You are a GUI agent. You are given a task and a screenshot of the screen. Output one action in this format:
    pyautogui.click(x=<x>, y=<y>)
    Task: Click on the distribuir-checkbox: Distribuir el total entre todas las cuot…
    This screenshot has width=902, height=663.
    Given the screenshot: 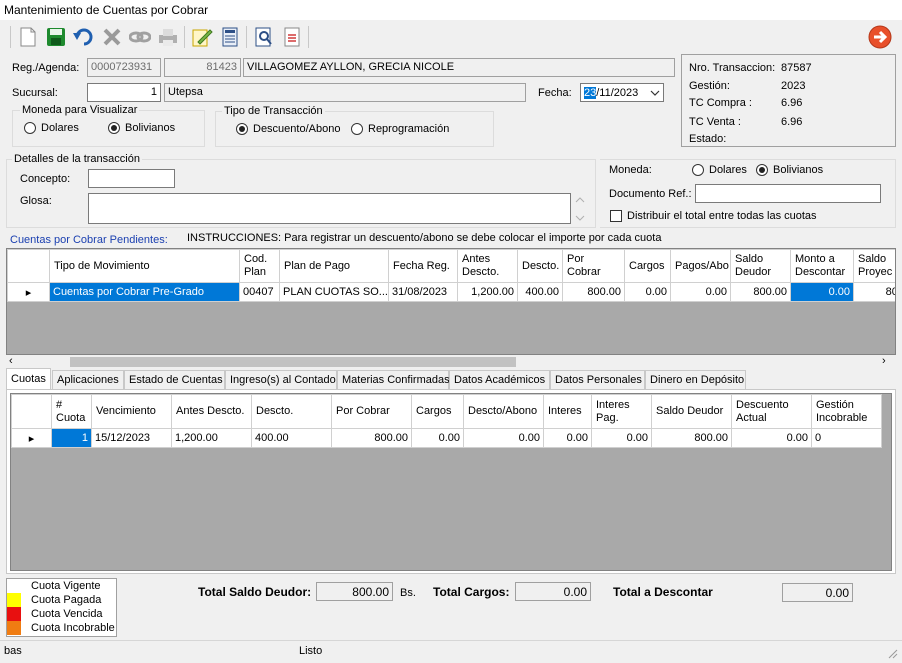 What is the action you would take?
    pyautogui.click(x=713, y=216)
    